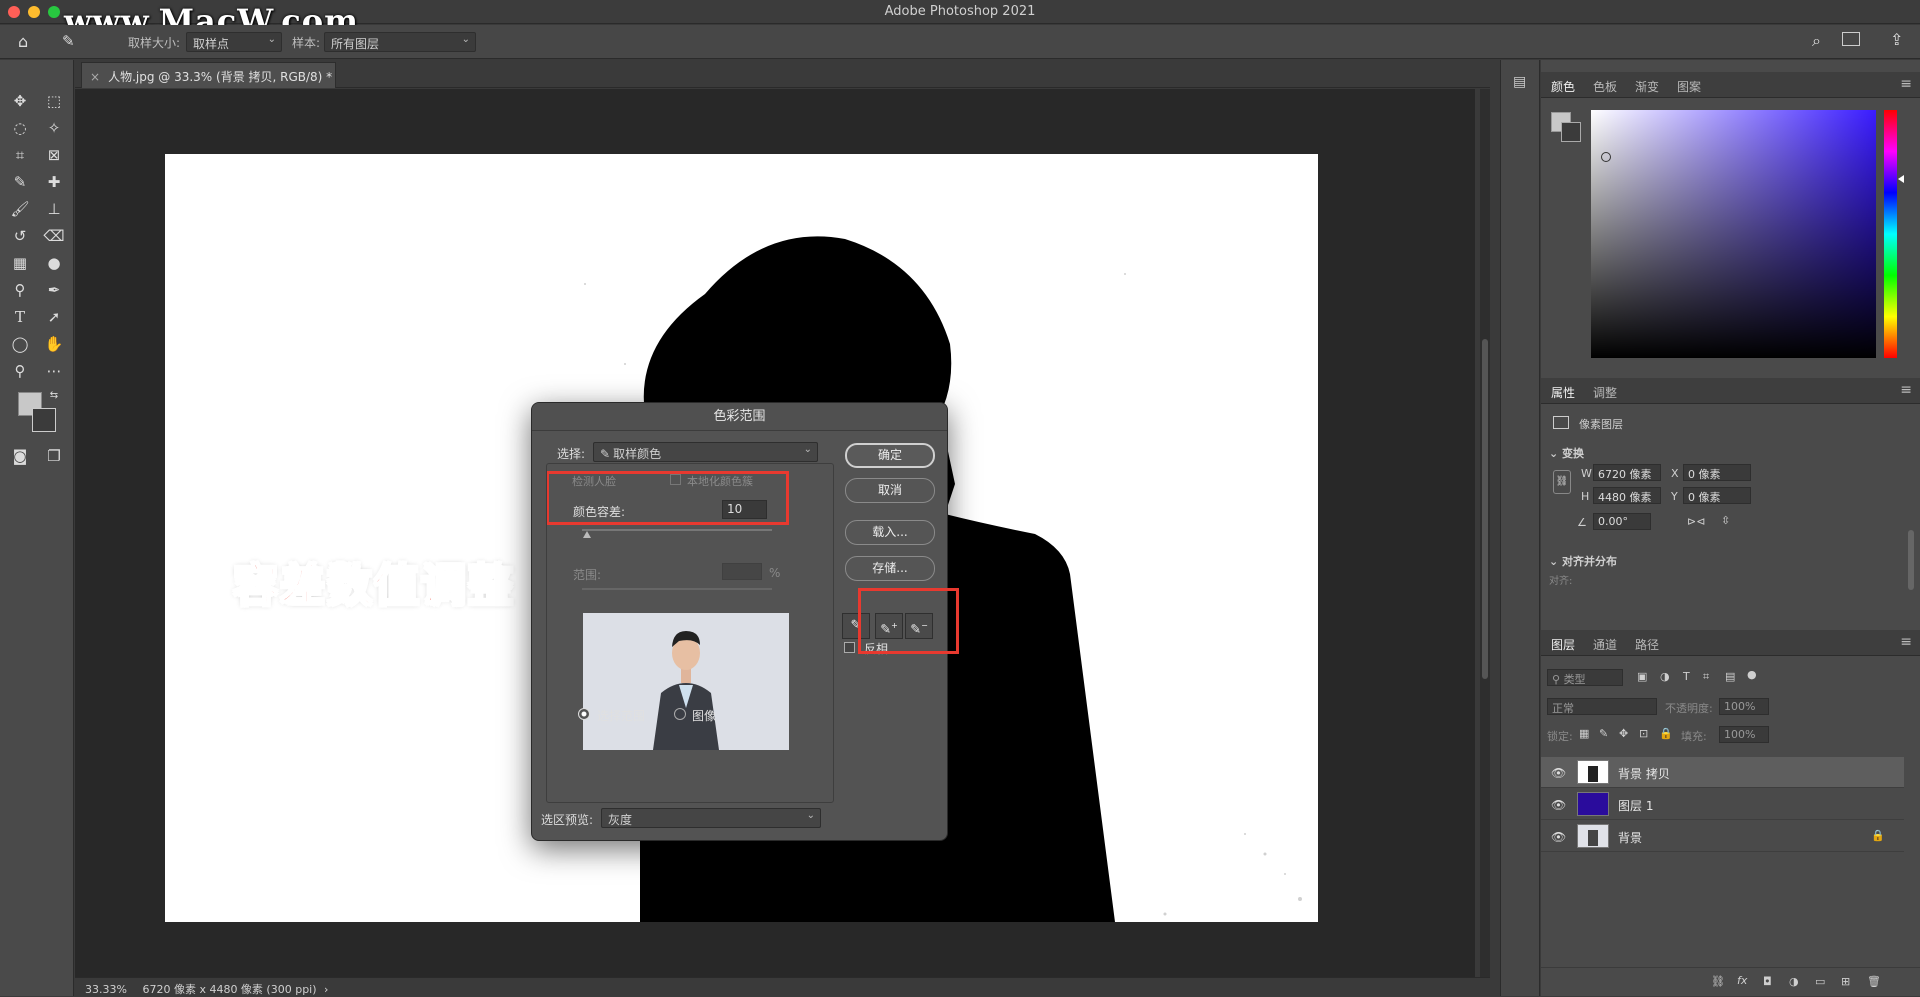 The height and width of the screenshot is (997, 1920). What do you see at coordinates (1767, 981) in the screenshot?
I see `layer-mask-icon: ◘` at bounding box center [1767, 981].